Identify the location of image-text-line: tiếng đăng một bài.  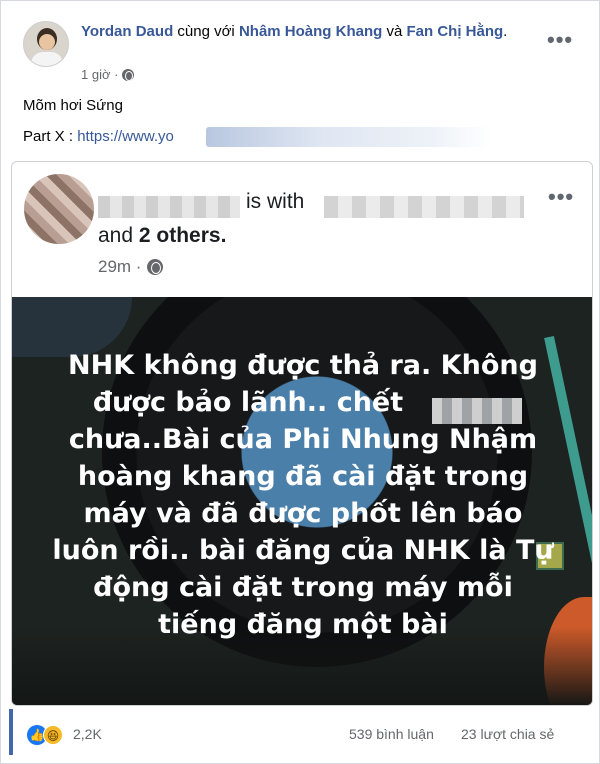
(303, 624).